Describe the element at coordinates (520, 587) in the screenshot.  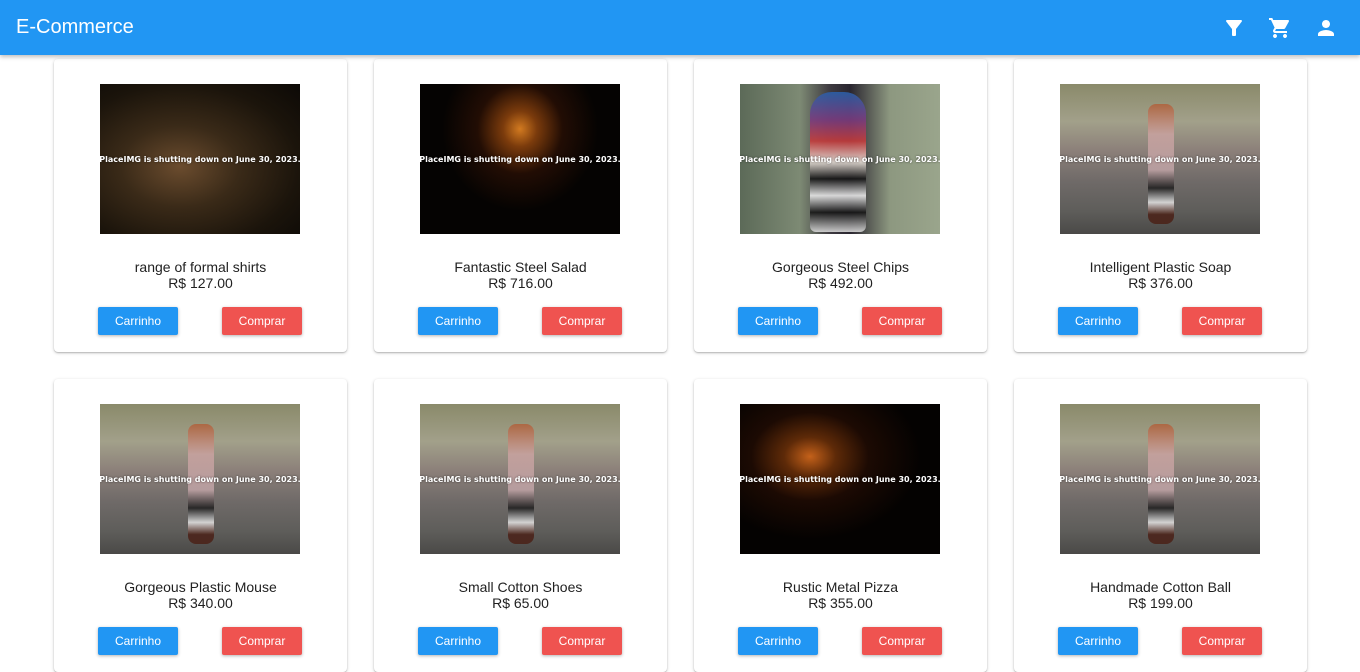
I see `product-name: Small Cotton Shoes` at that location.